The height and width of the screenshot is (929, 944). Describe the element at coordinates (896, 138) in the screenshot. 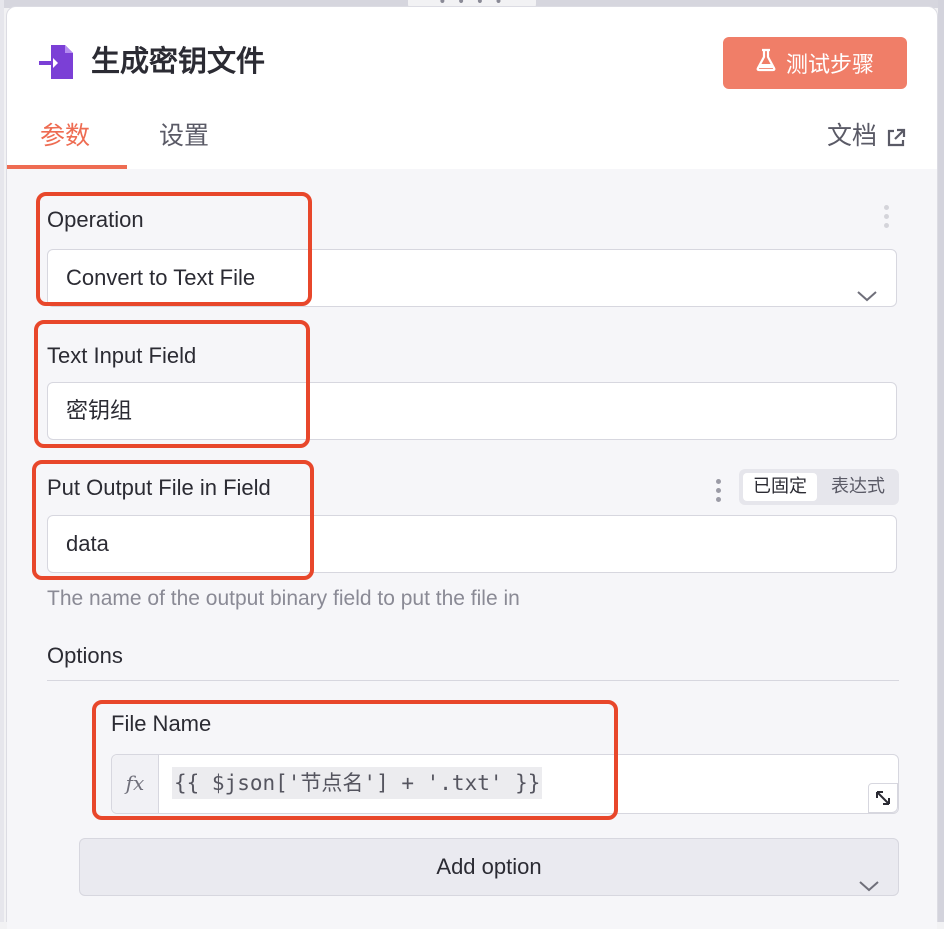

I see `external-link-icon` at that location.